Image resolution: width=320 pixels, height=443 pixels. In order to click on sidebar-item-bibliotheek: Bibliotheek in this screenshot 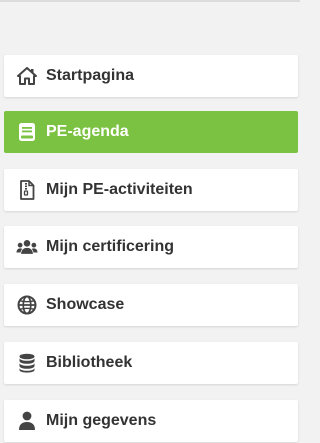, I will do `click(151, 363)`.